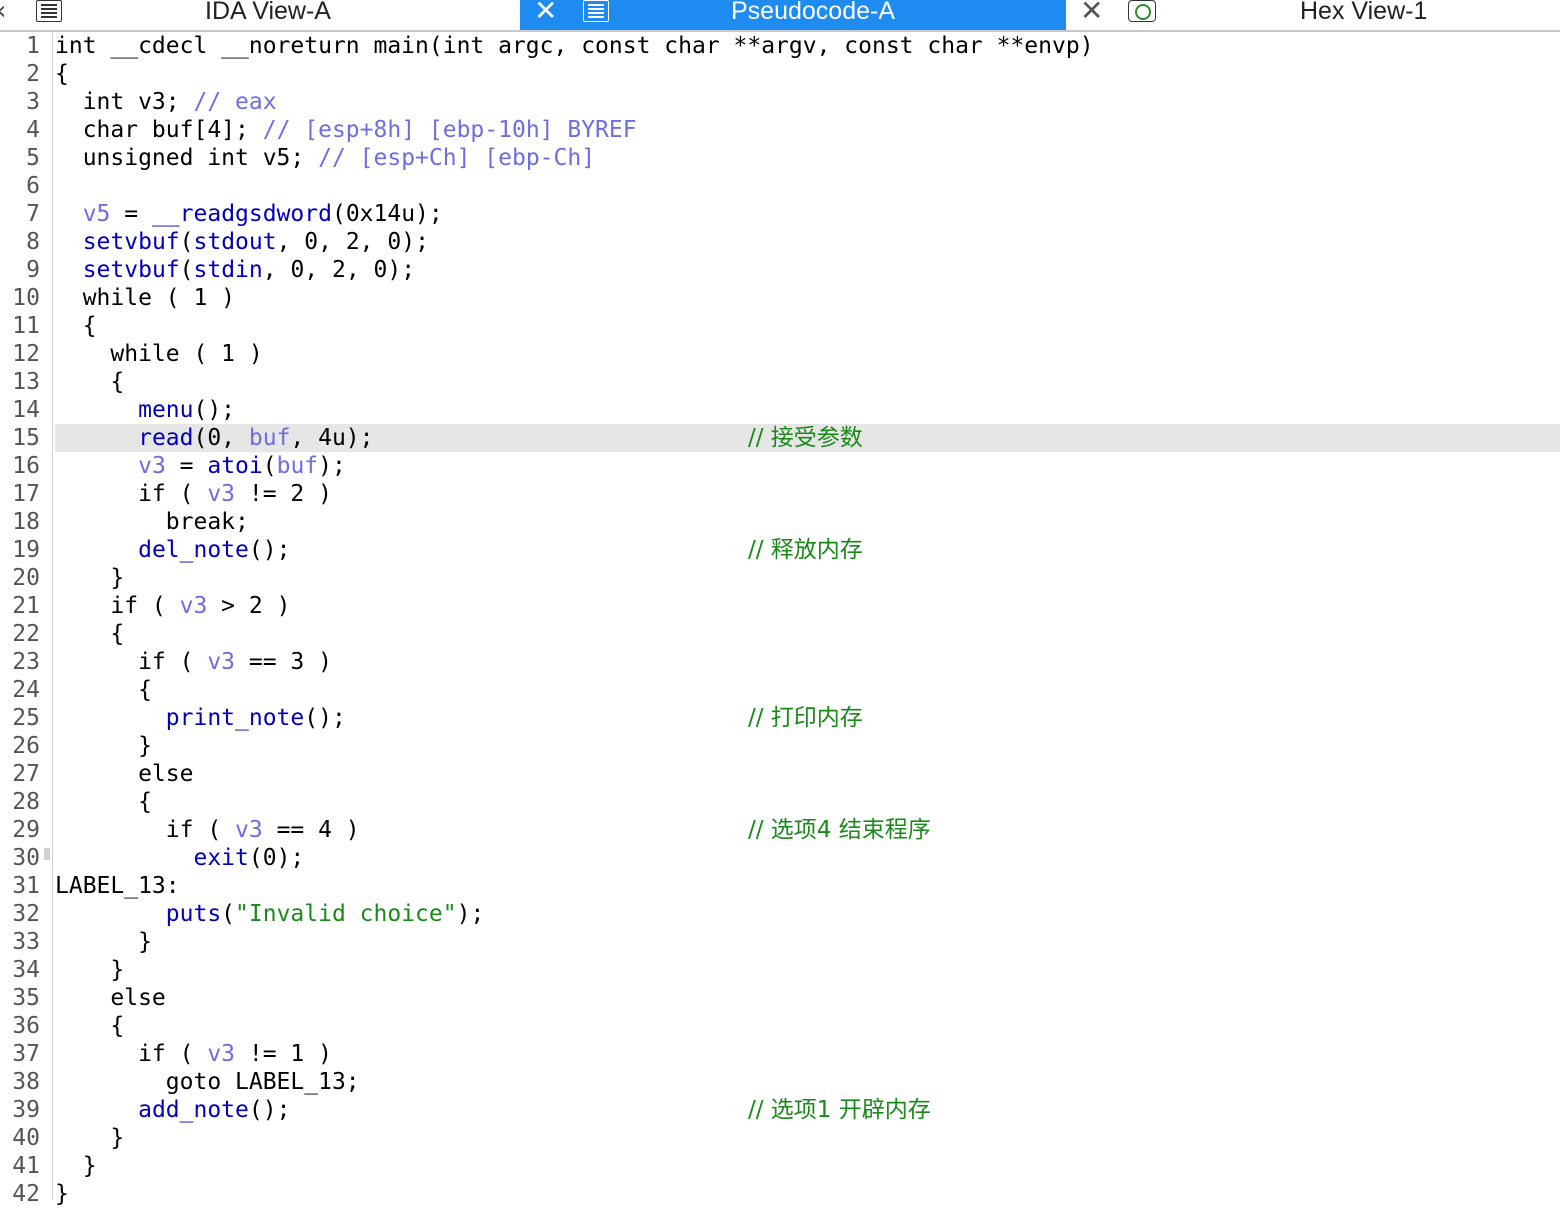 The width and height of the screenshot is (1560, 1208). I want to click on code-line: 6, so click(780, 186).